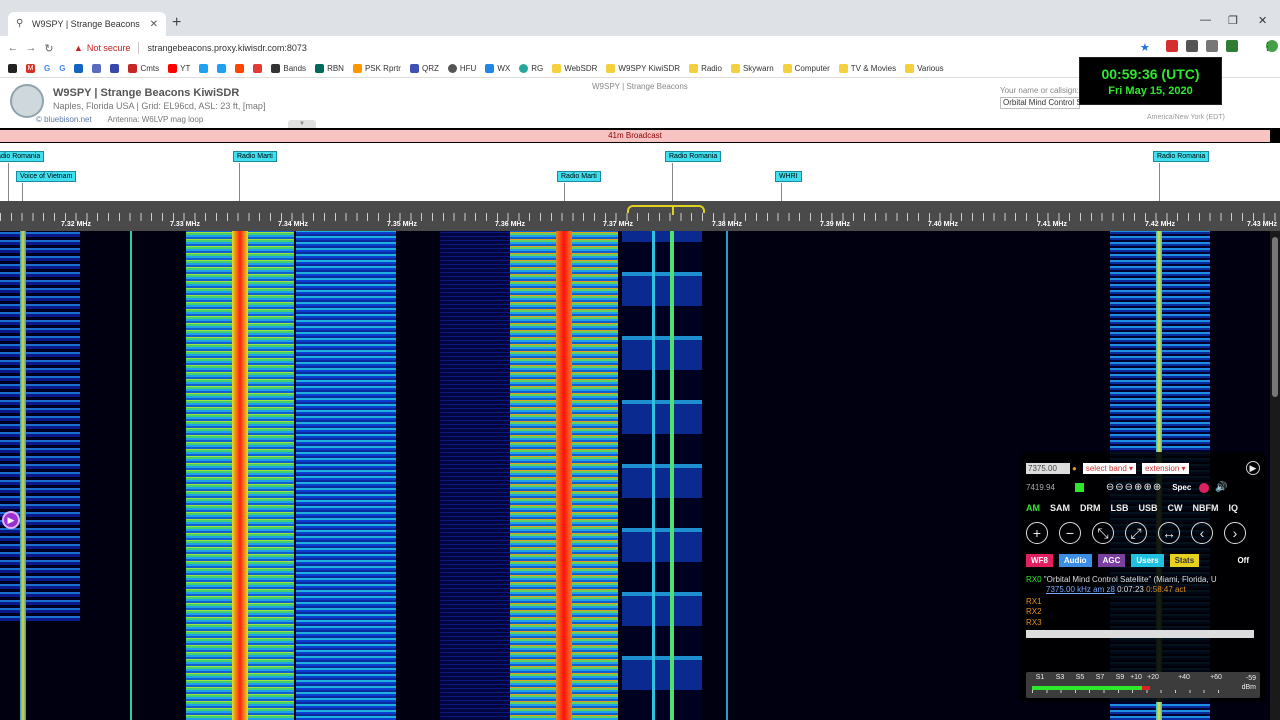 The image size is (1280, 720). I want to click on extension-dropdown: extension ▾, so click(1165, 468).